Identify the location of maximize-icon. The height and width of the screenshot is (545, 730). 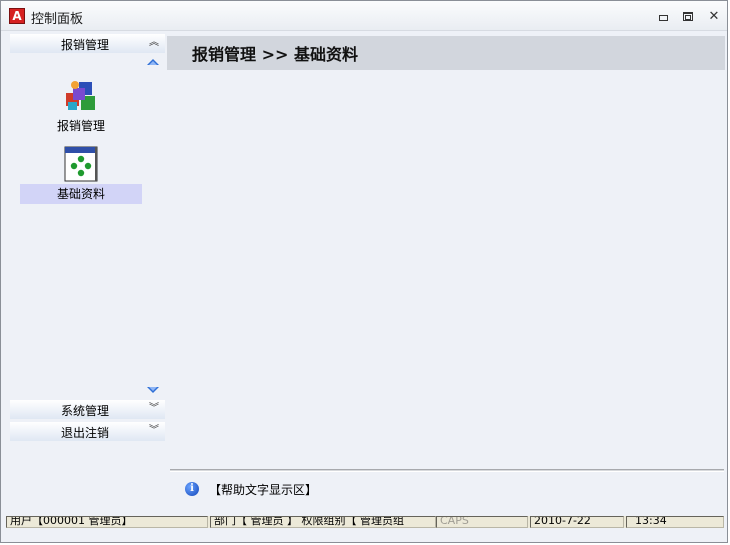
(688, 16).